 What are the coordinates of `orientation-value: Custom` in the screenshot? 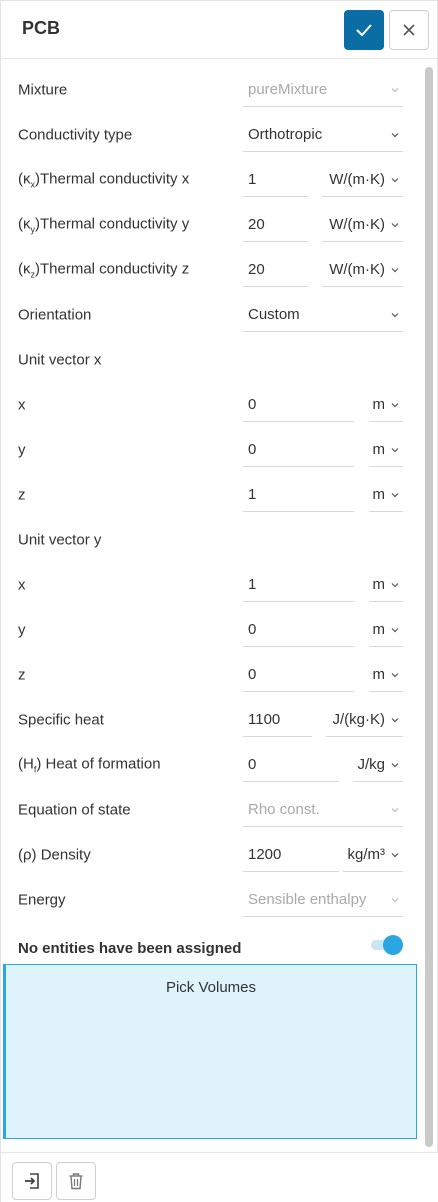 It's located at (274, 314).